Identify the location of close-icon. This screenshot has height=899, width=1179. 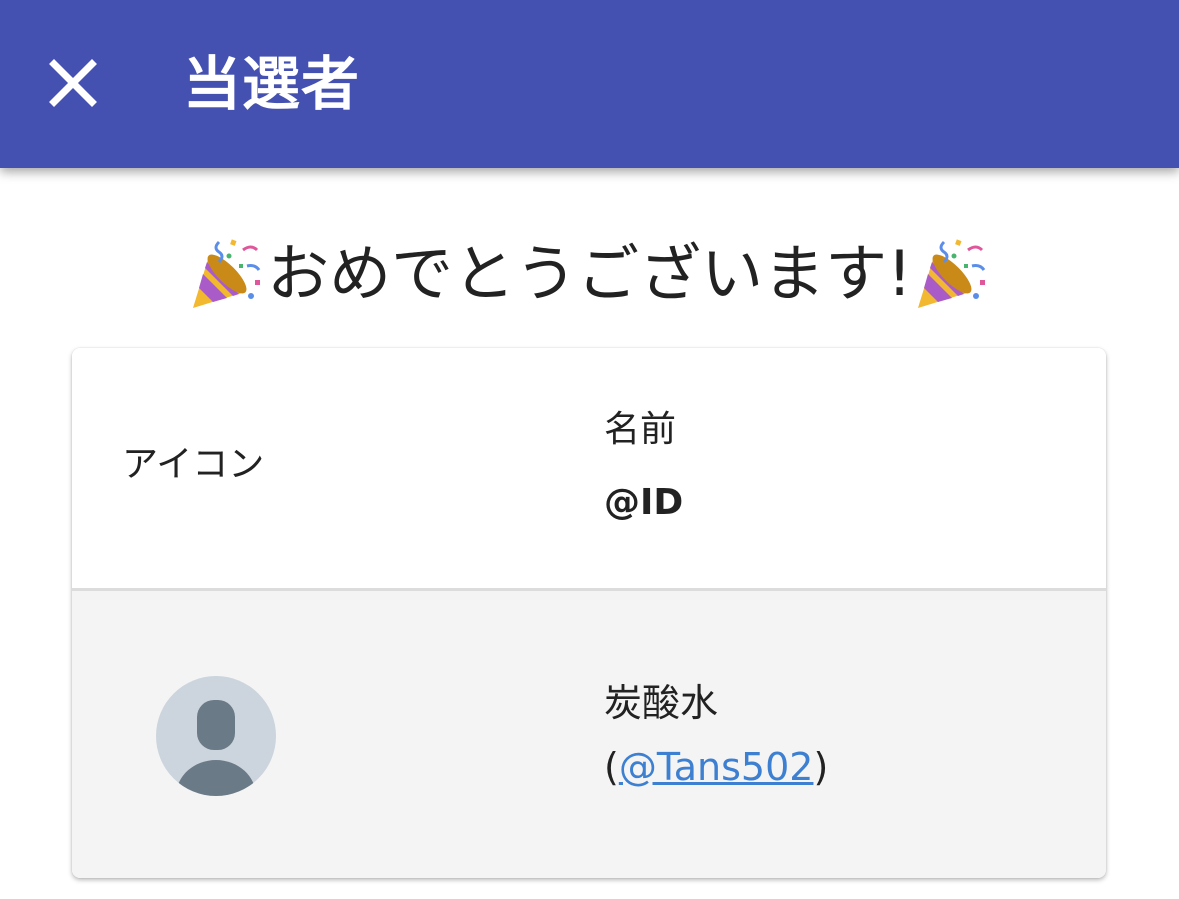
(73, 83).